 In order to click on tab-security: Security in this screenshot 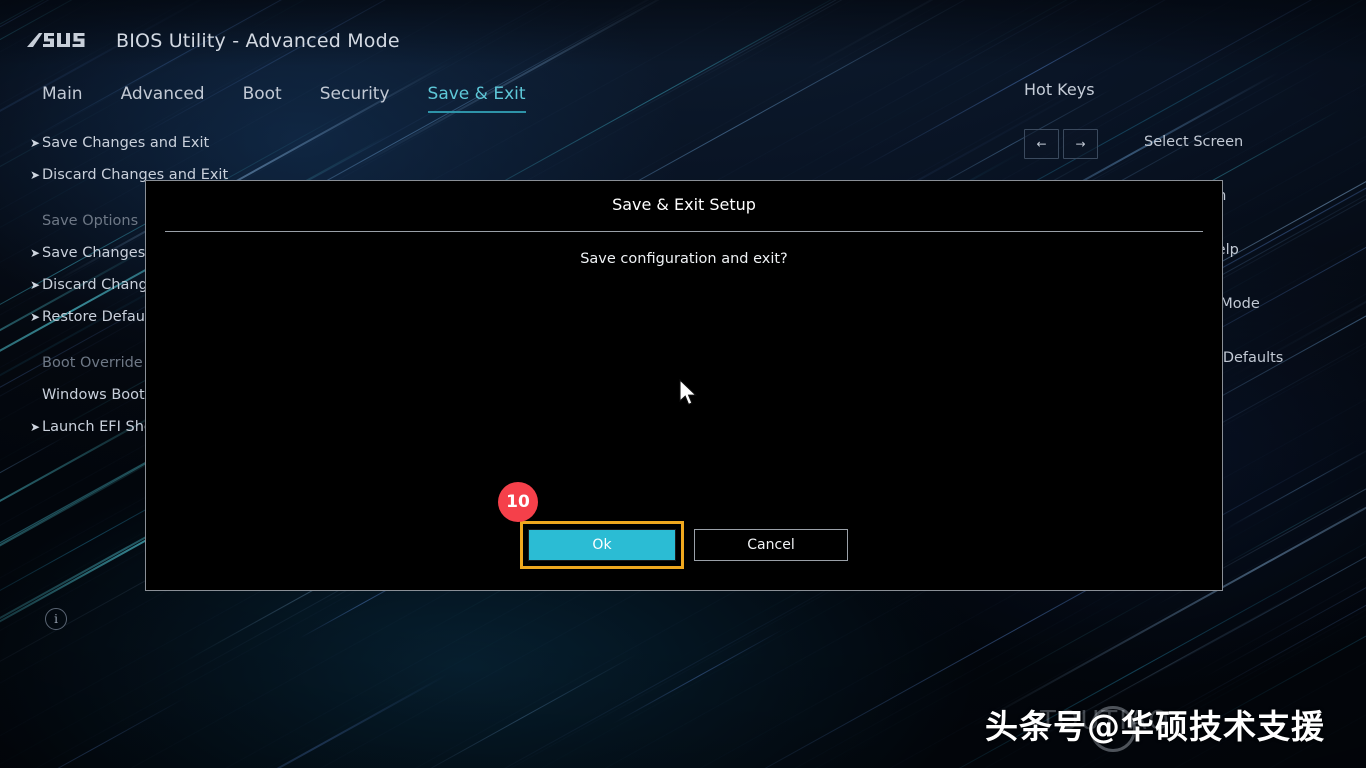, I will do `click(355, 98)`.